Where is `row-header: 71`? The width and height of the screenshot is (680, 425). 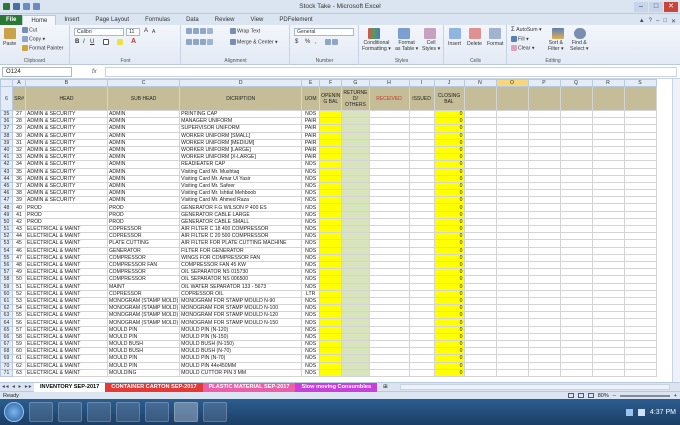
row-header: 71 is located at coordinates (6, 372).